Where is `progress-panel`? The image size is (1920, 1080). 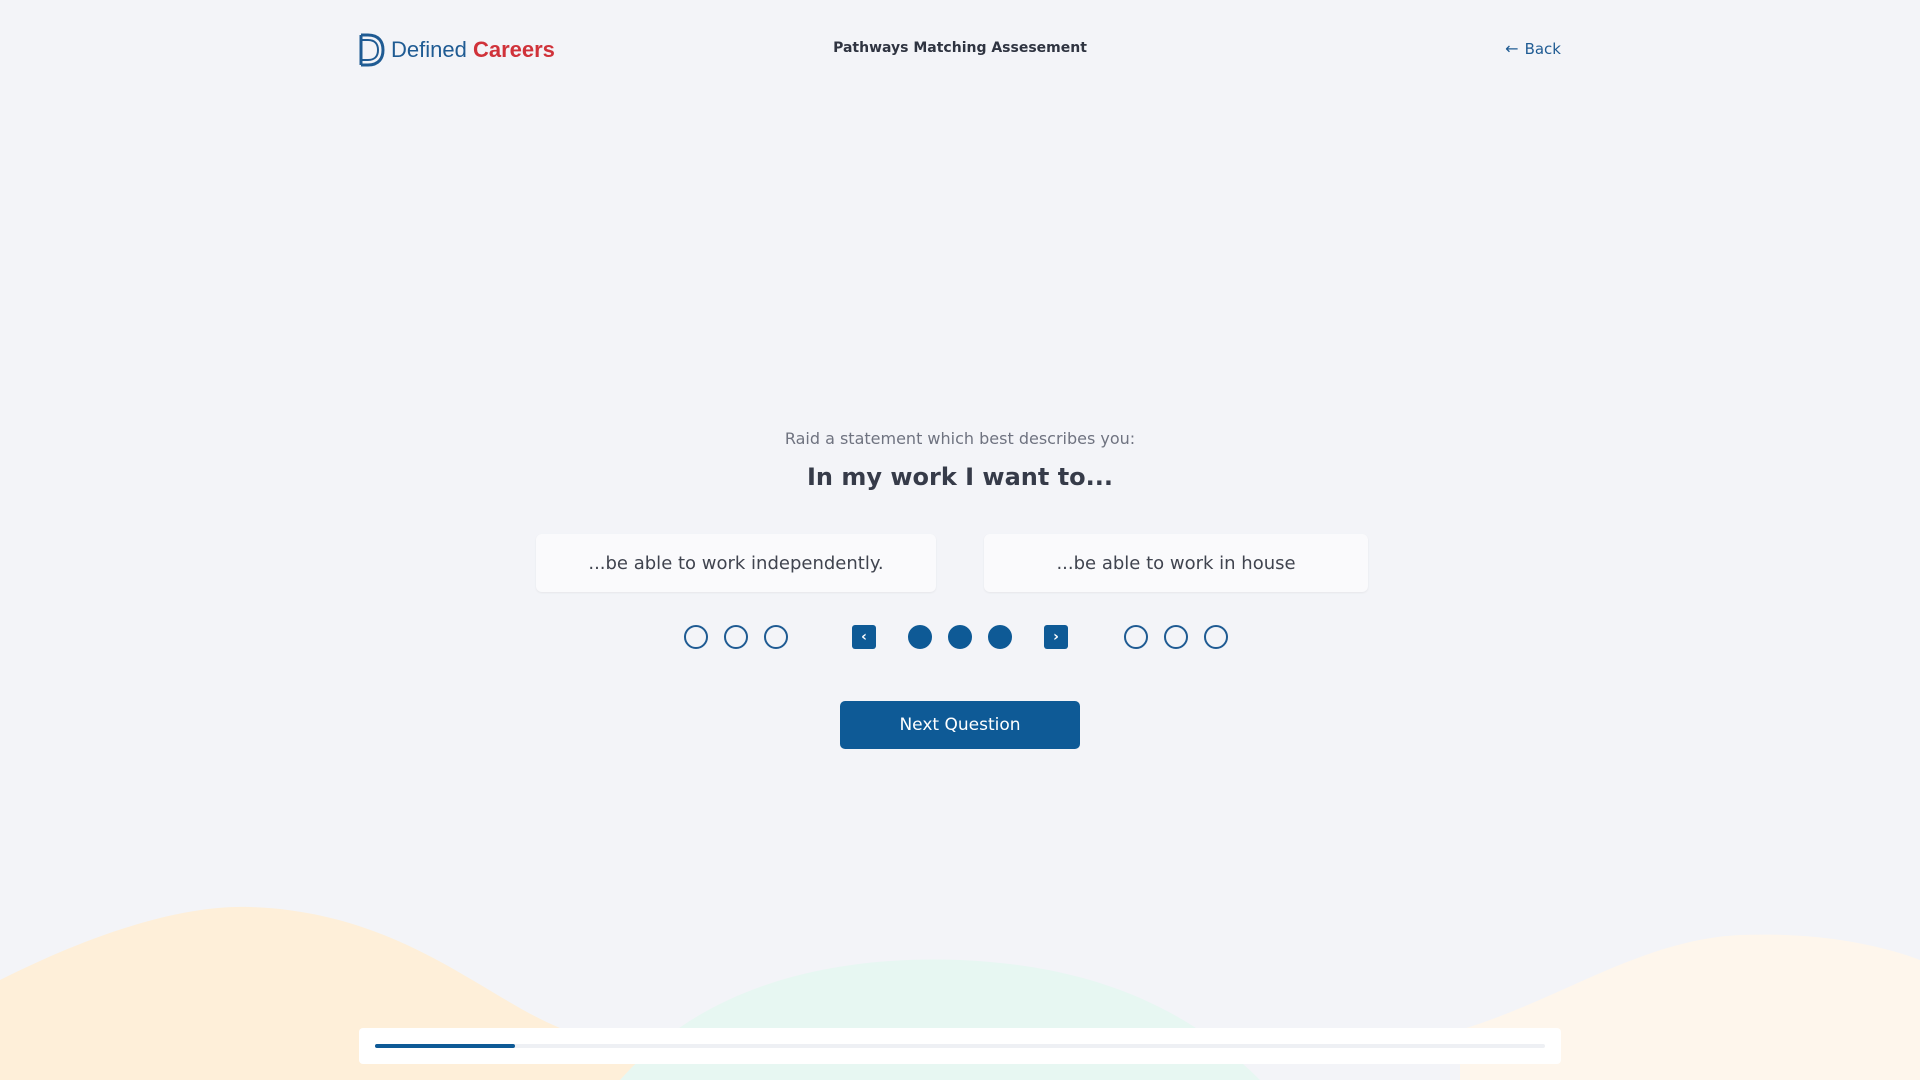
progress-panel is located at coordinates (960, 1046).